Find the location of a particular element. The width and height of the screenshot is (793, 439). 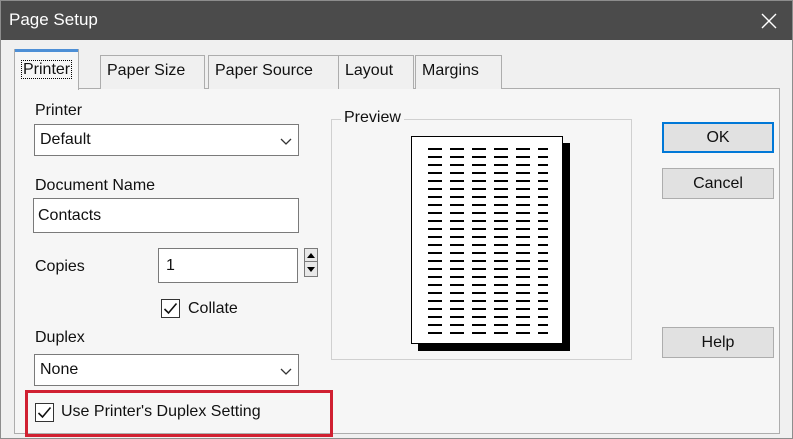

tab-label: Printer is located at coordinates (47, 69).